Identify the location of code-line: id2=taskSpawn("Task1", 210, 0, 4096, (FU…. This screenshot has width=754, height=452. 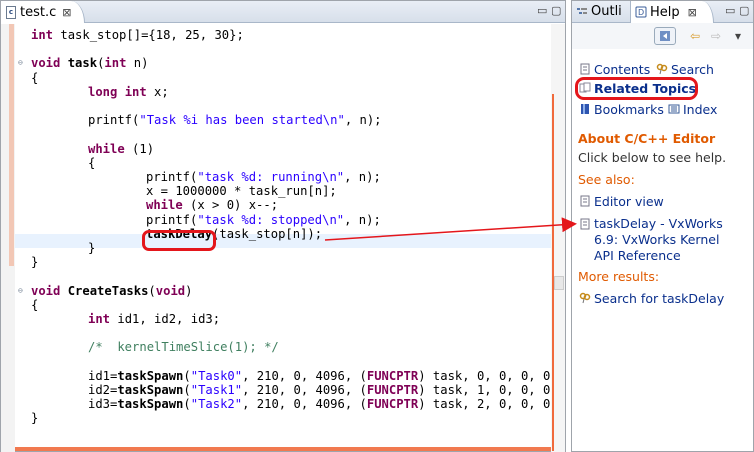
(323, 390).